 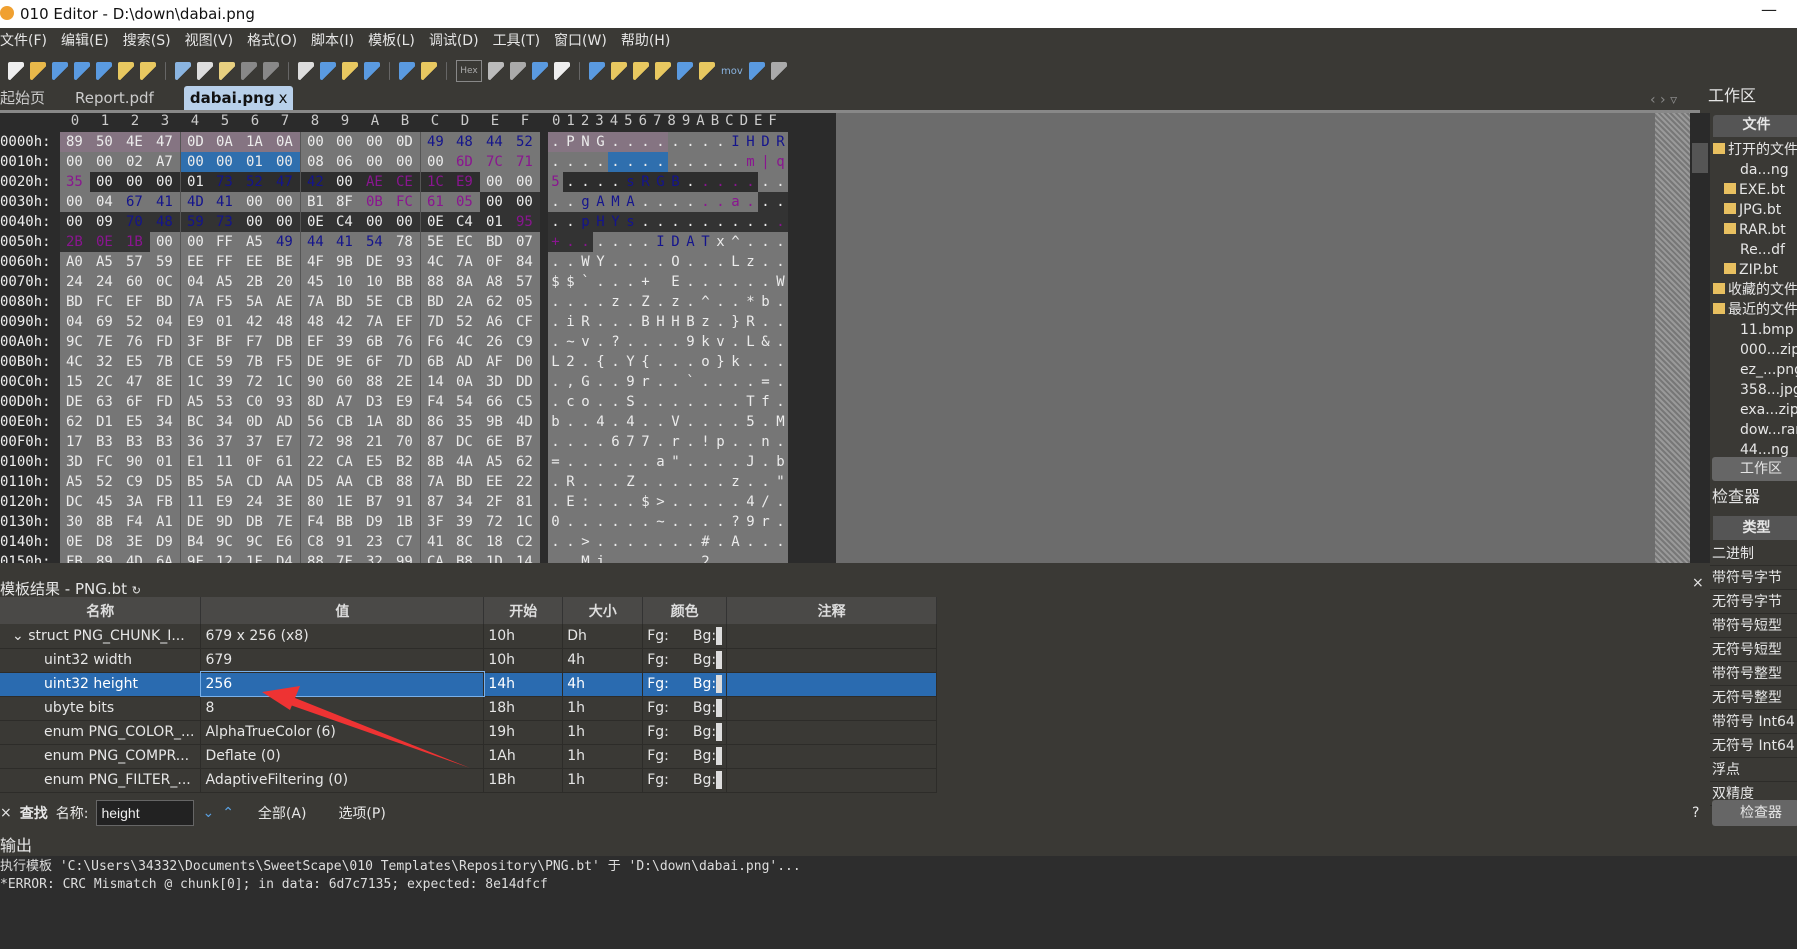 I want to click on field-color: Fg: Bg:, so click(x=685, y=780).